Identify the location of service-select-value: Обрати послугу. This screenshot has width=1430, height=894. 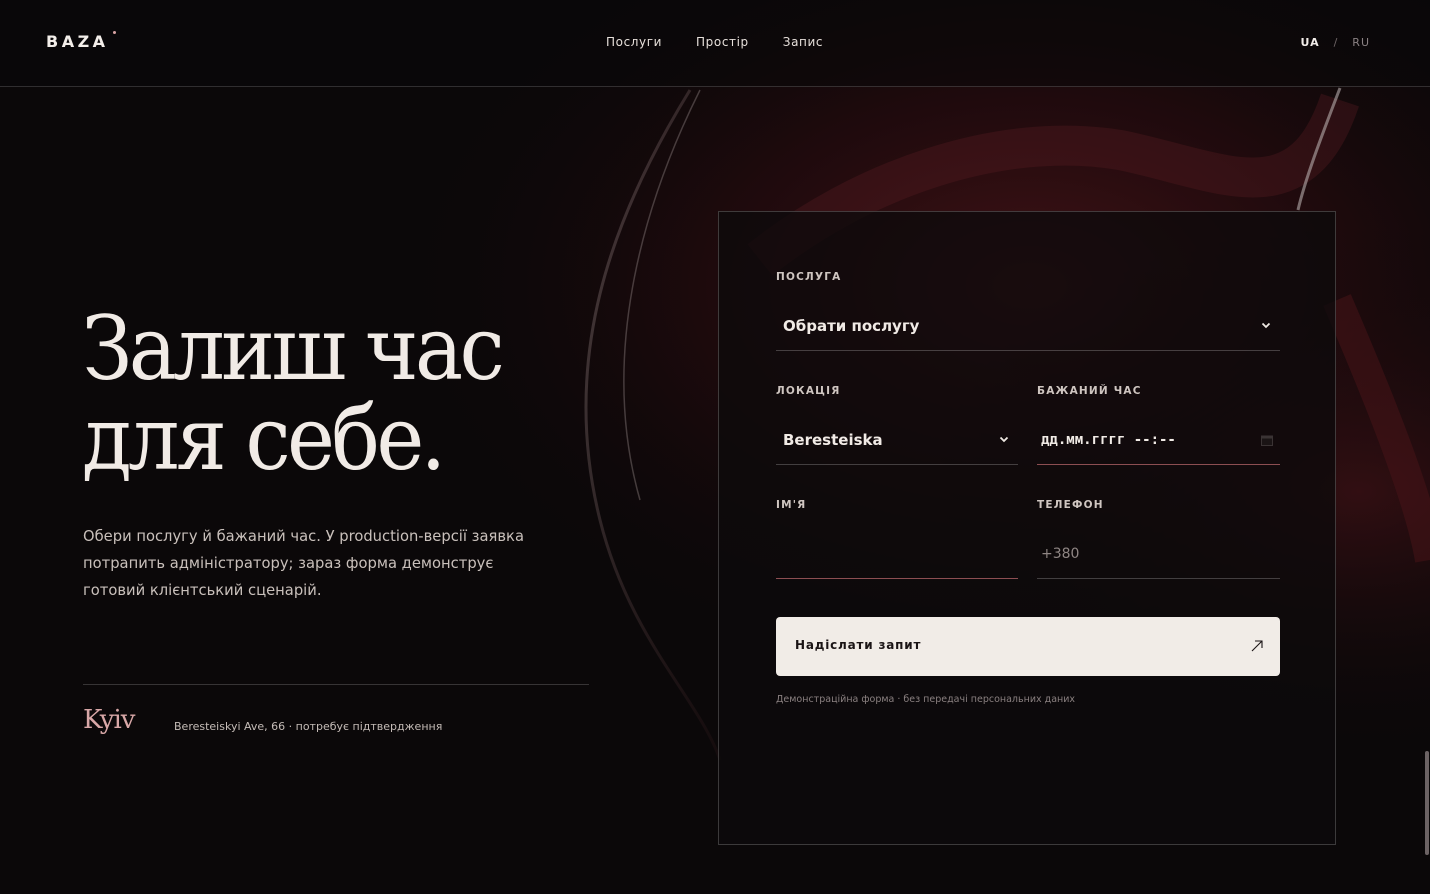
(851, 326).